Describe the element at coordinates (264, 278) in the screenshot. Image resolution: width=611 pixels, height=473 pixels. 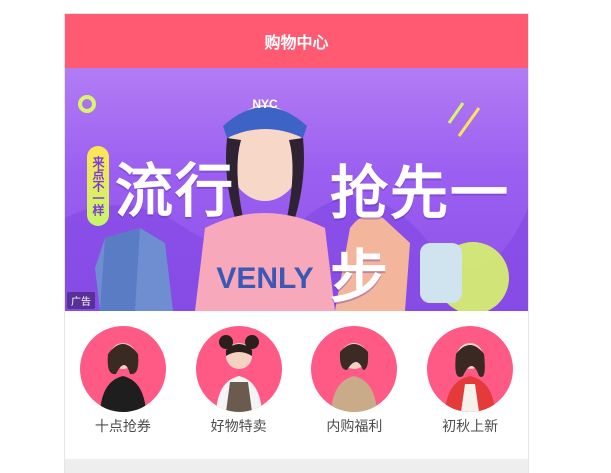
I see `shirt-print: VENLY` at that location.